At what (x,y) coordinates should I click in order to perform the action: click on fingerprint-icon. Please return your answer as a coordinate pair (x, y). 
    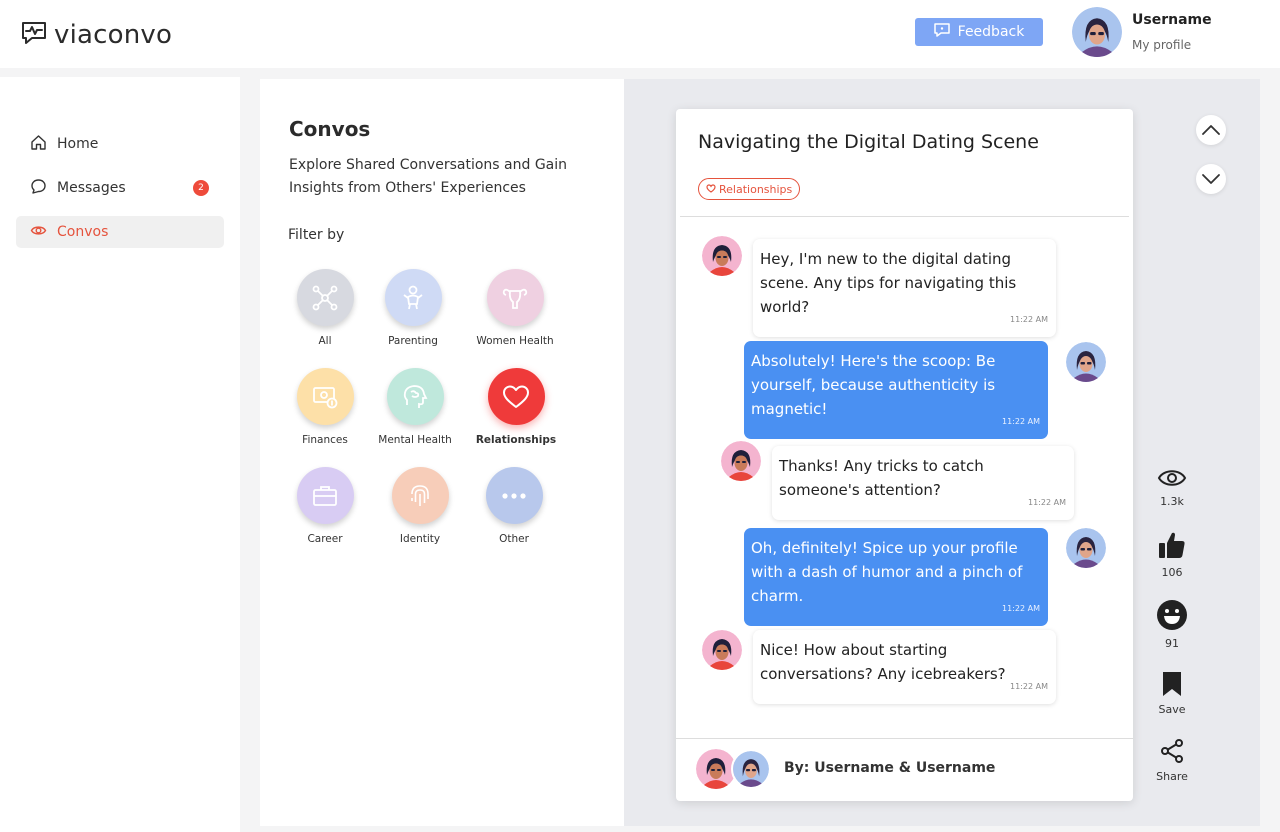
    Looking at the image, I should click on (420, 495).